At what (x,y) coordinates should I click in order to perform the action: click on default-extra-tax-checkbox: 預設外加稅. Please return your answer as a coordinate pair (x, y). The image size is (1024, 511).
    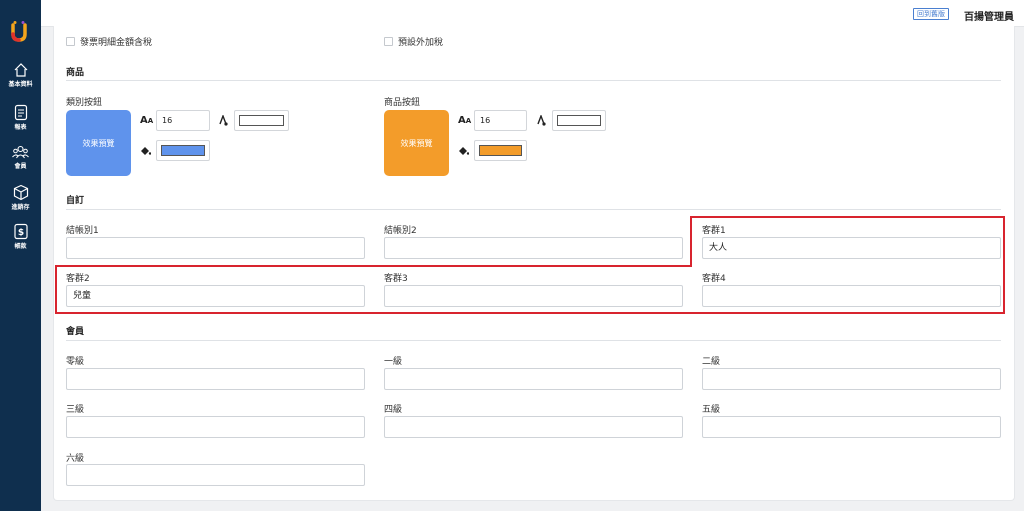
    Looking at the image, I should click on (413, 41).